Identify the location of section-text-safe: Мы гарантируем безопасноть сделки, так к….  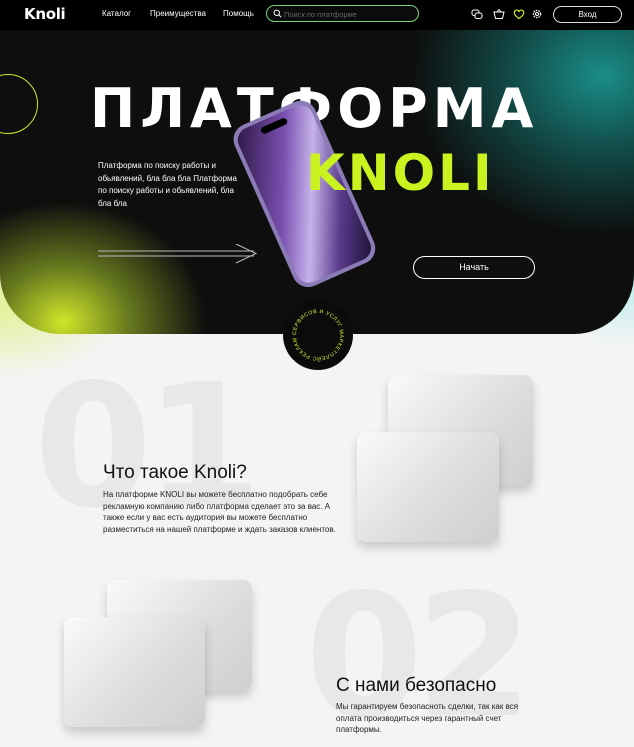
(427, 718).